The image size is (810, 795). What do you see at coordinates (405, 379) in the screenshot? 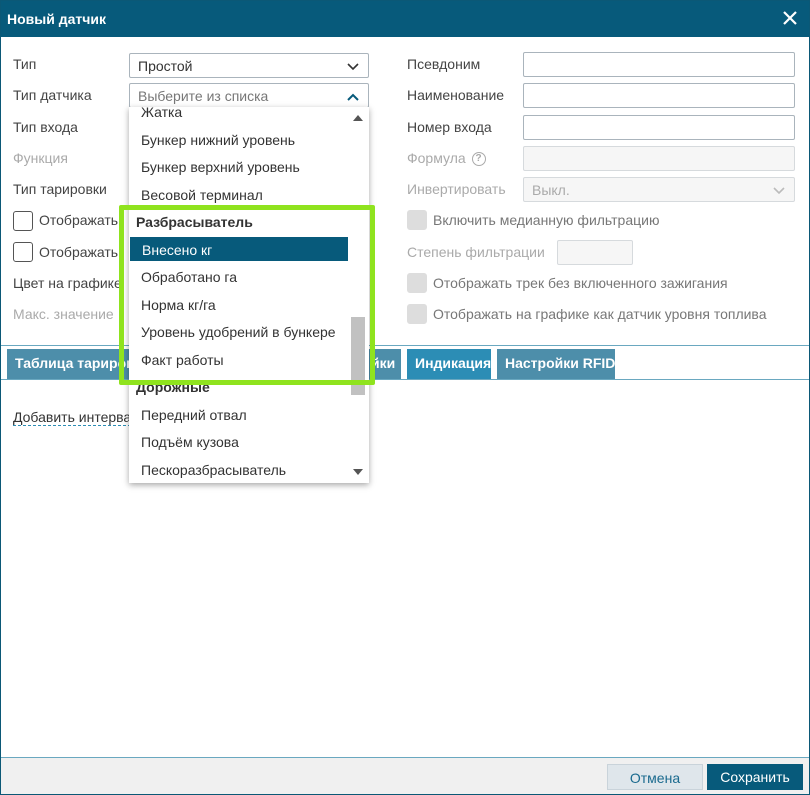
I see `tabs-bottom-border` at bounding box center [405, 379].